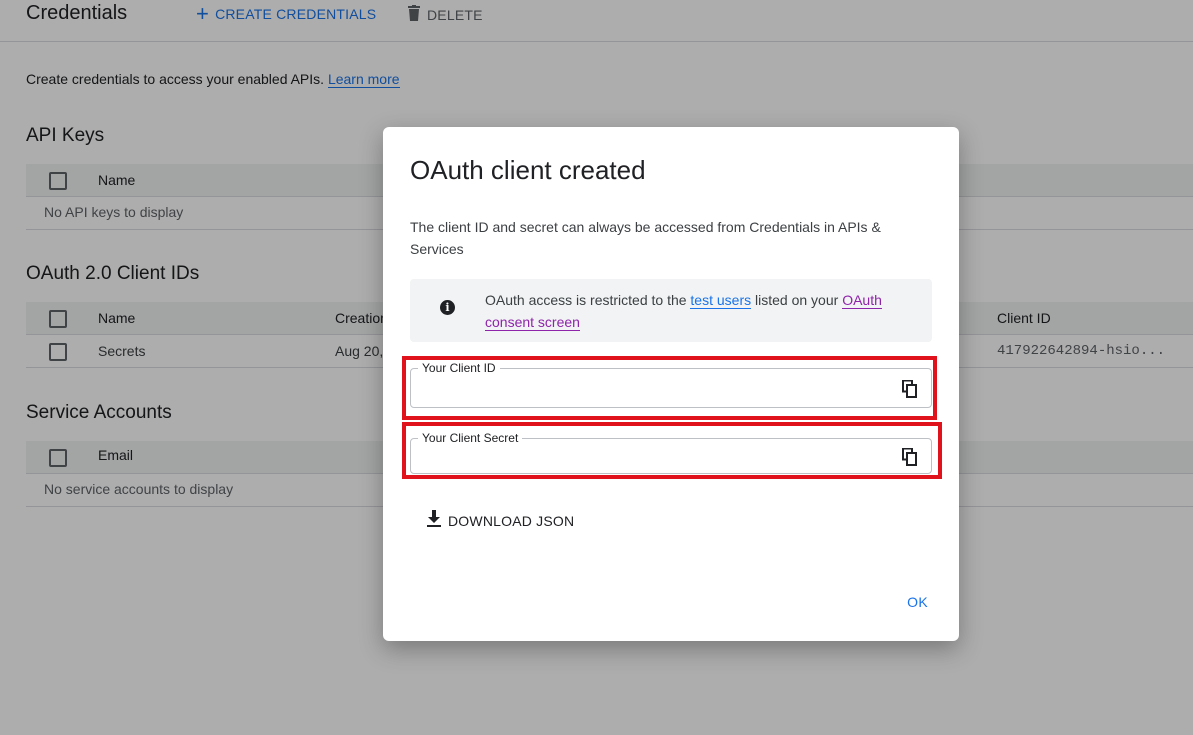 The width and height of the screenshot is (1193, 735). What do you see at coordinates (511, 520) in the screenshot?
I see `download-json-label: DOWNLOAD JSON` at bounding box center [511, 520].